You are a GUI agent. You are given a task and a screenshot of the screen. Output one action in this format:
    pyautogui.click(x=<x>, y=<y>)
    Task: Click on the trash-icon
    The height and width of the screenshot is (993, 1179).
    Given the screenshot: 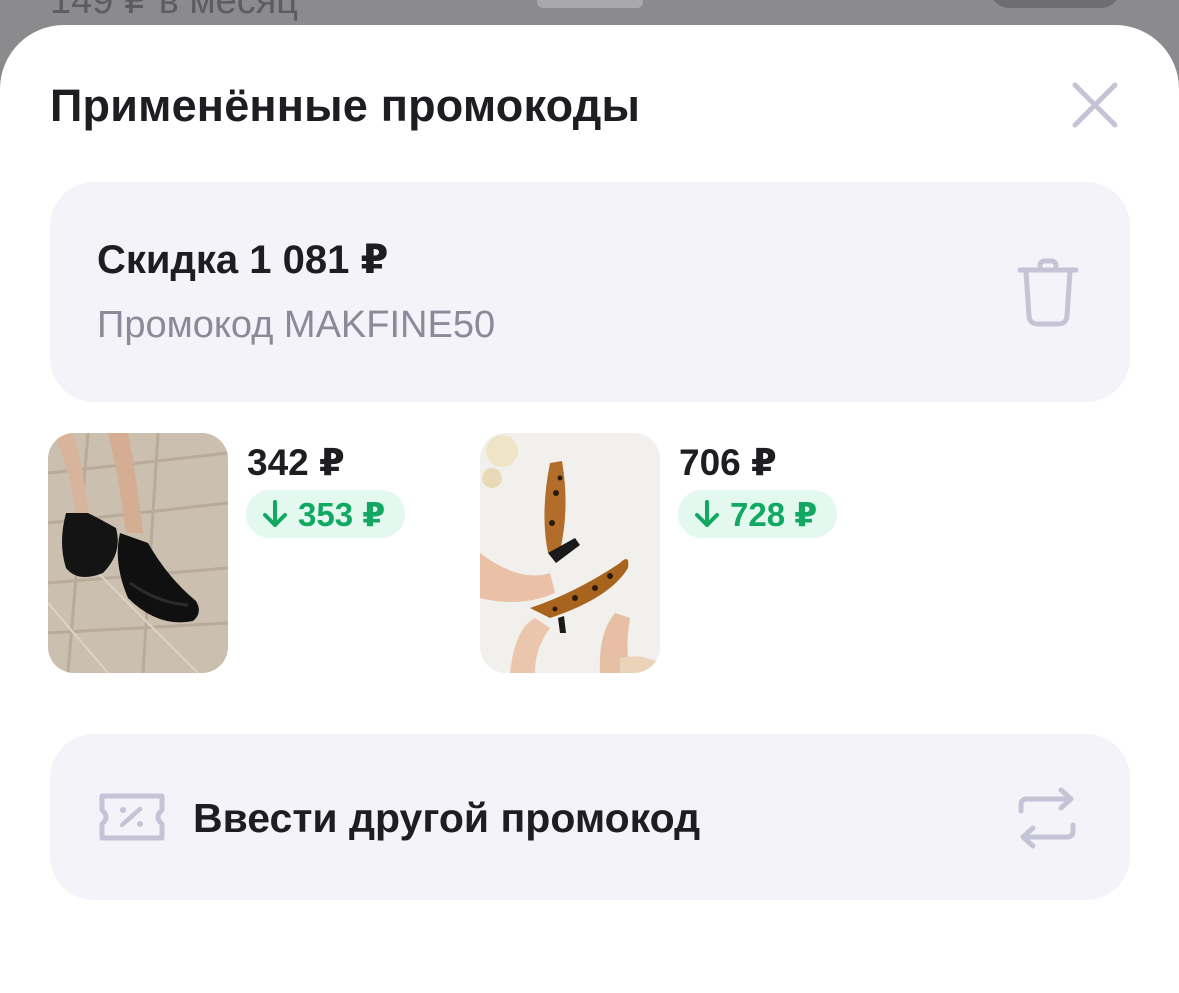 What is the action you would take?
    pyautogui.click(x=1048, y=292)
    